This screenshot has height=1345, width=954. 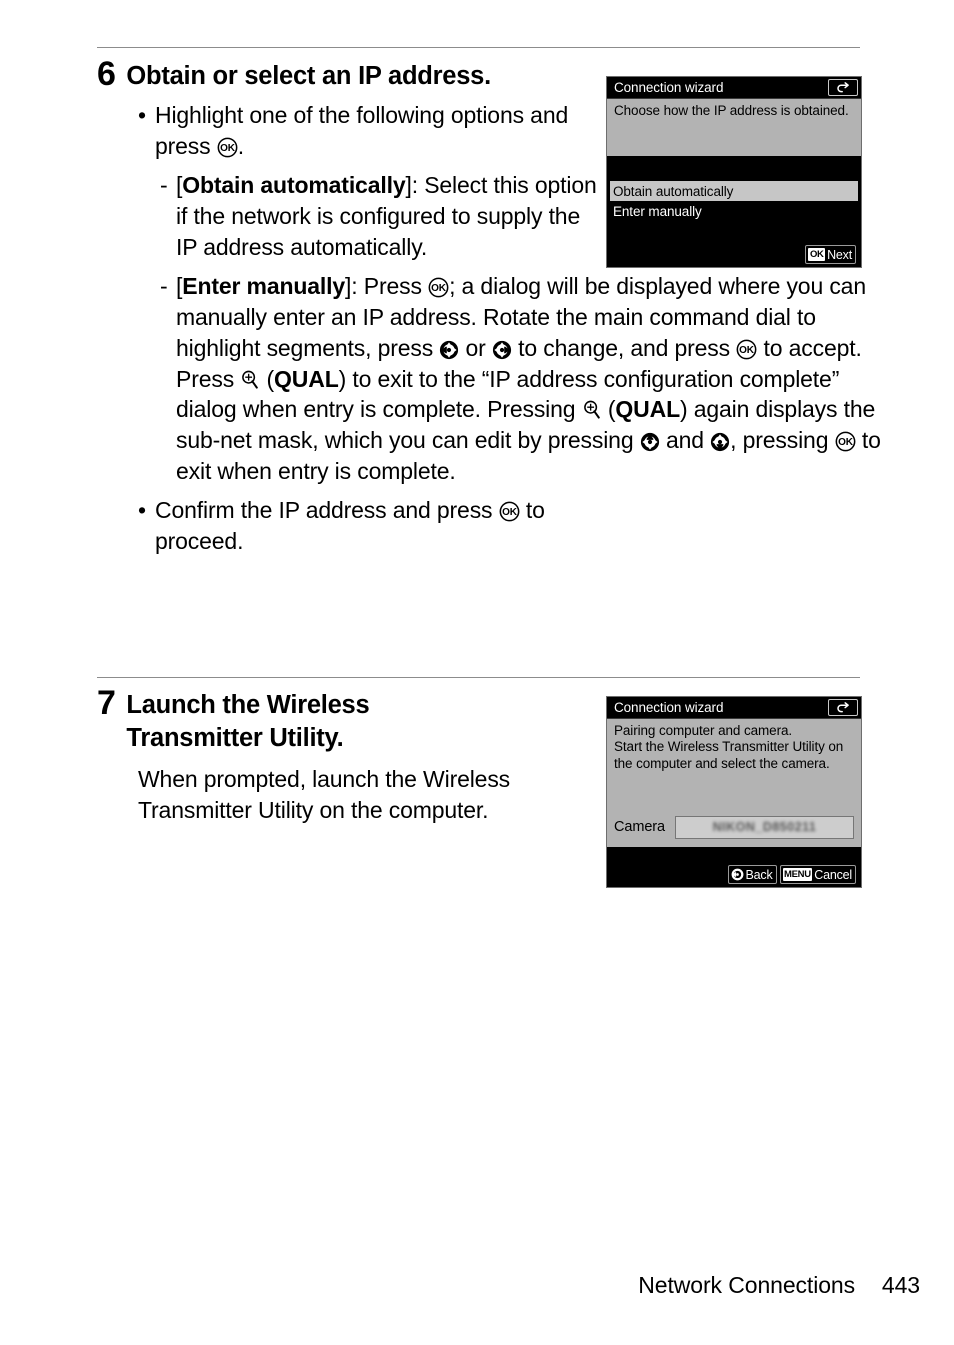 What do you see at coordinates (106, 703) in the screenshot?
I see `step-7-number: 7` at bounding box center [106, 703].